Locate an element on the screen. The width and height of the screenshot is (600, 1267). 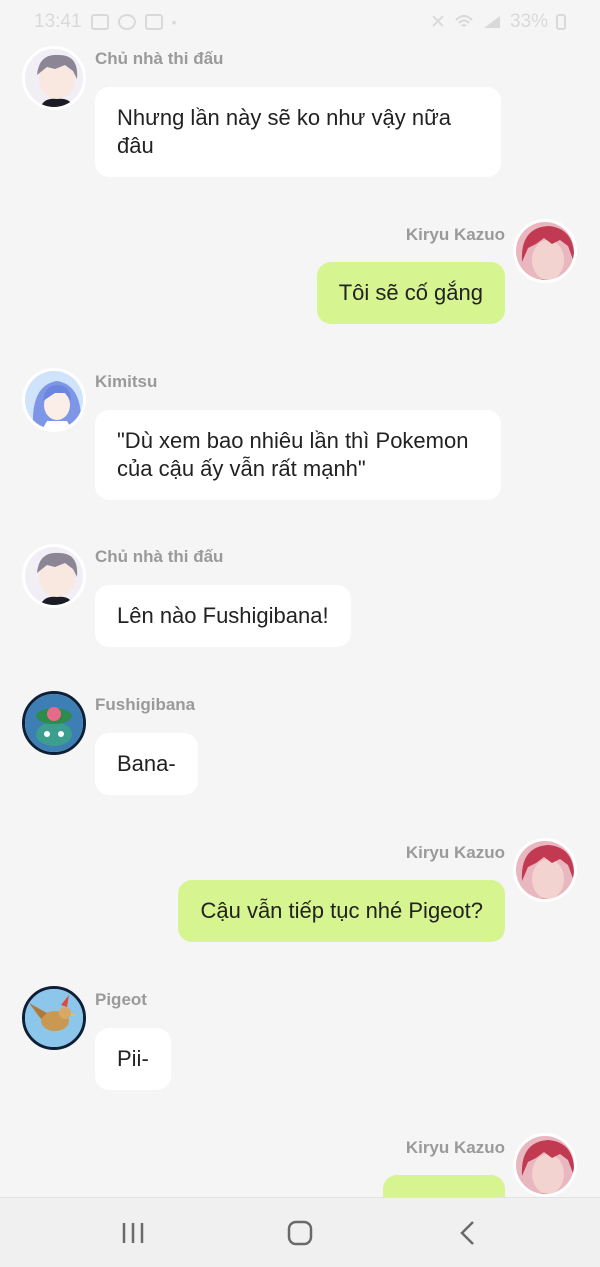
message-bubble: Bana- is located at coordinates (146, 764).